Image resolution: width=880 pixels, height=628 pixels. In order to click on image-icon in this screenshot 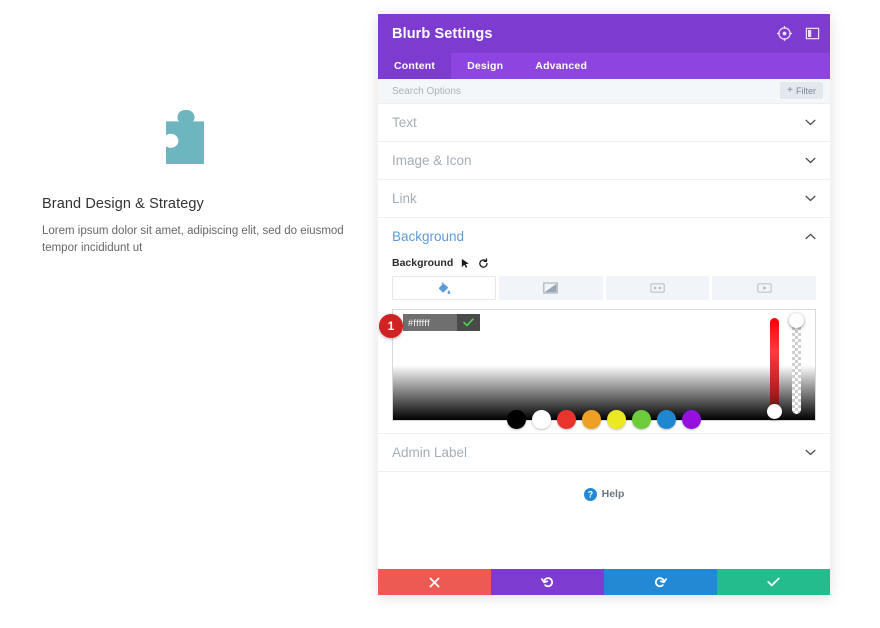, I will do `click(657, 288)`.